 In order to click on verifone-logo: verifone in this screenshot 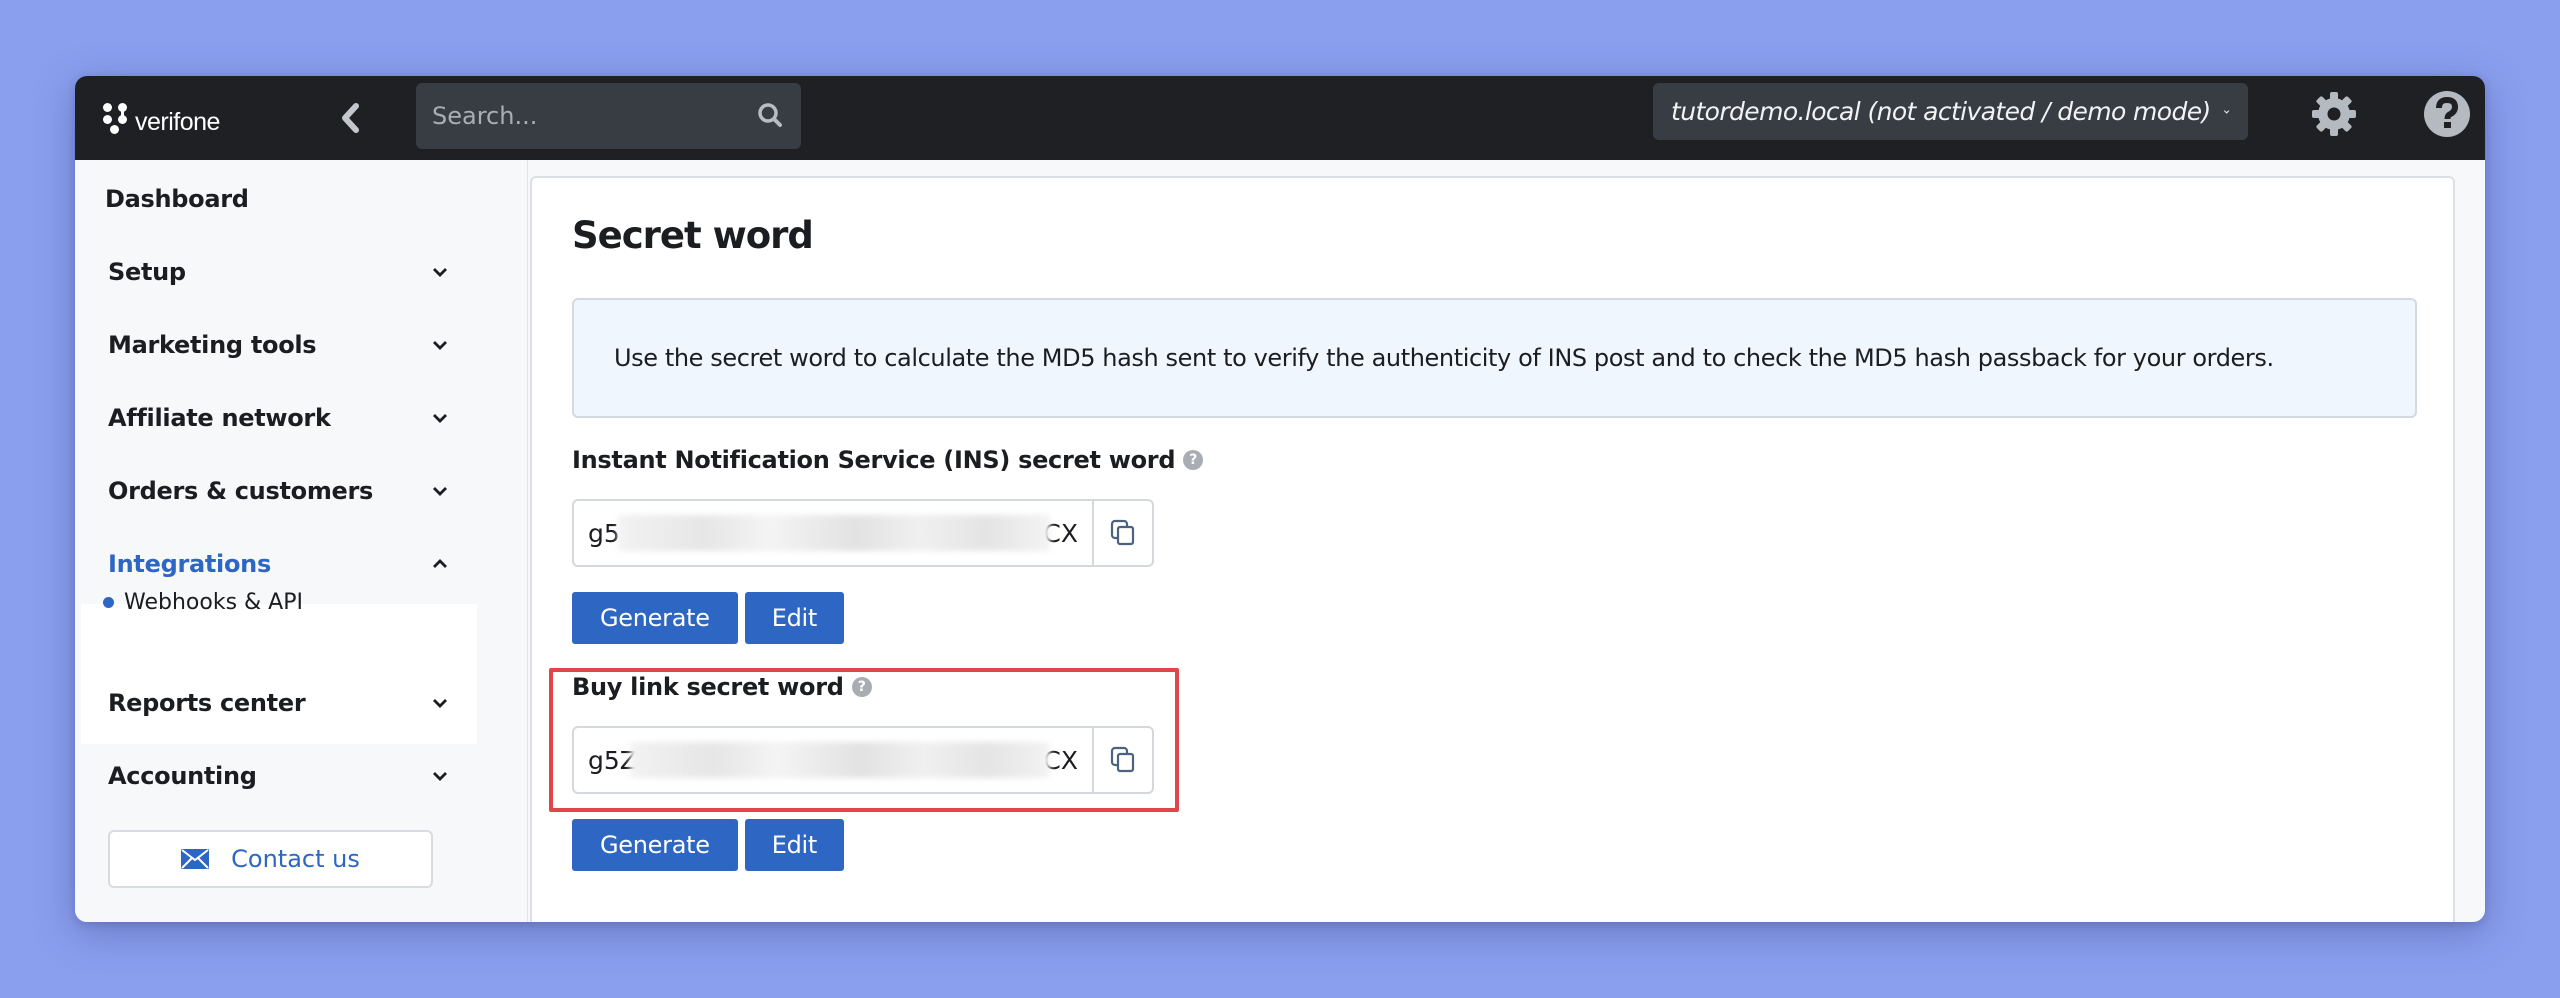, I will do `click(160, 118)`.